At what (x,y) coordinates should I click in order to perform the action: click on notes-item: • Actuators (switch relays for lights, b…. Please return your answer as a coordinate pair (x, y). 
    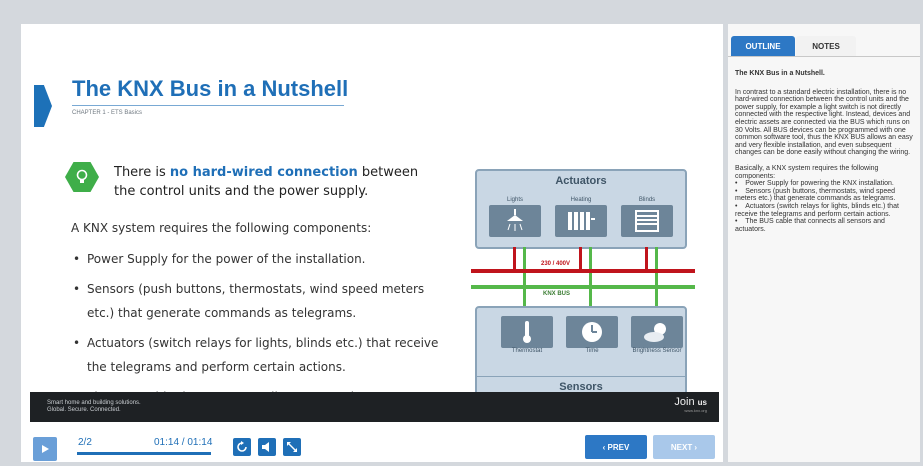
    Looking at the image, I should click on (817, 210).